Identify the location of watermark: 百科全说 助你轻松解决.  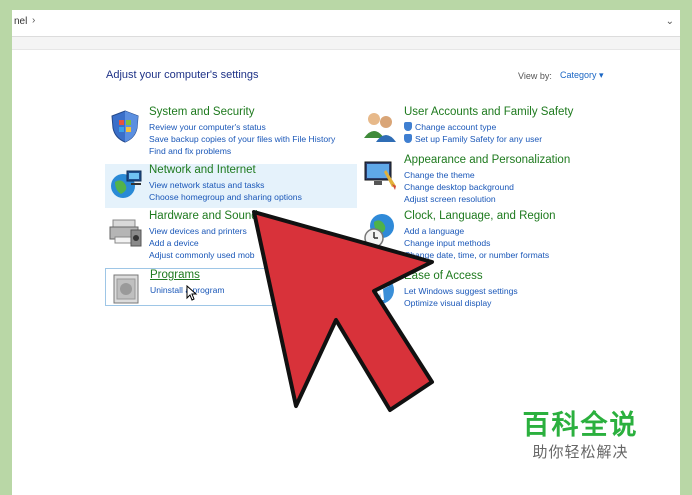
(580, 428).